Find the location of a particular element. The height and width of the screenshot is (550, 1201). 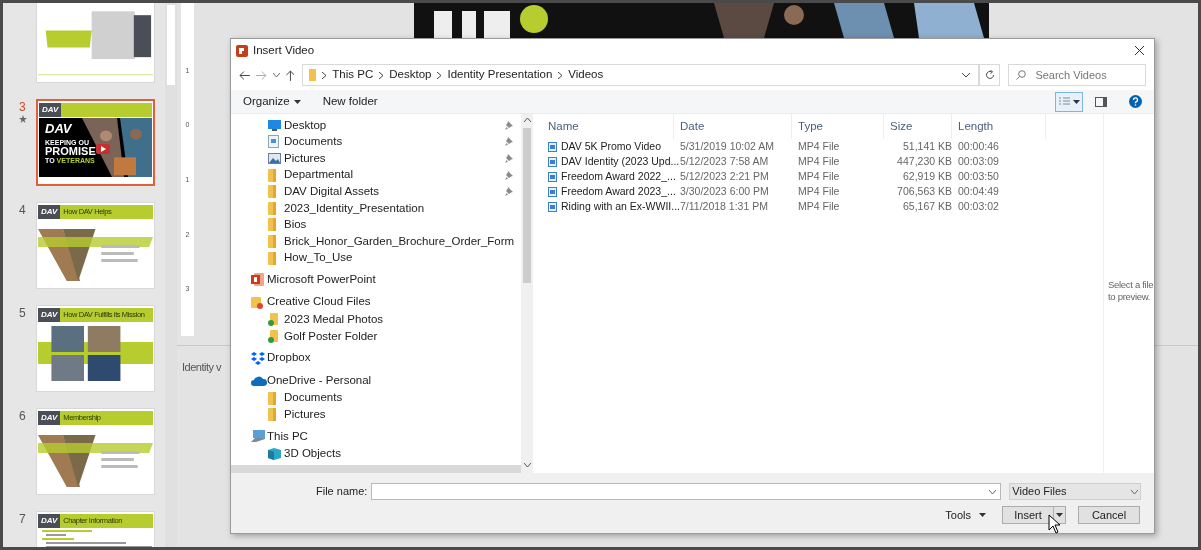

file-size: 706,563 KB is located at coordinates (924, 191).